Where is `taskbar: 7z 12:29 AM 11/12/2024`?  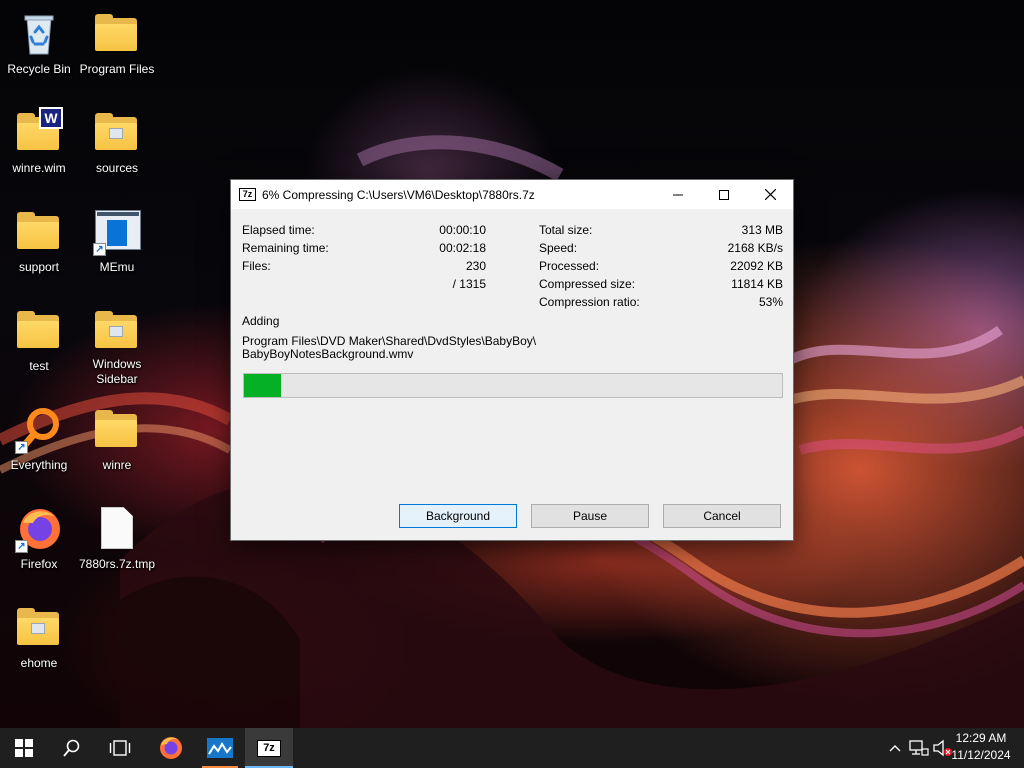 taskbar: 7z 12:29 AM 11/12/2024 is located at coordinates (512, 748).